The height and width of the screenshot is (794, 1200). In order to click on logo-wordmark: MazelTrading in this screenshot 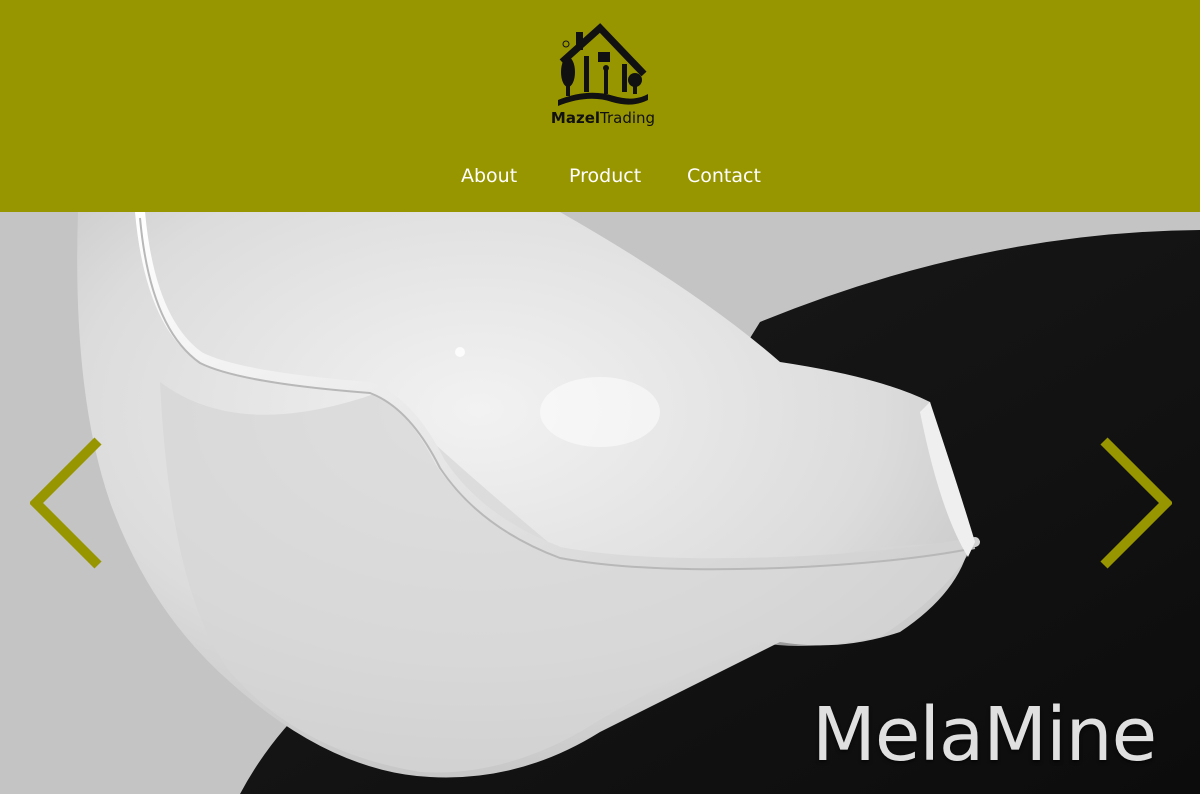, I will do `click(603, 118)`.